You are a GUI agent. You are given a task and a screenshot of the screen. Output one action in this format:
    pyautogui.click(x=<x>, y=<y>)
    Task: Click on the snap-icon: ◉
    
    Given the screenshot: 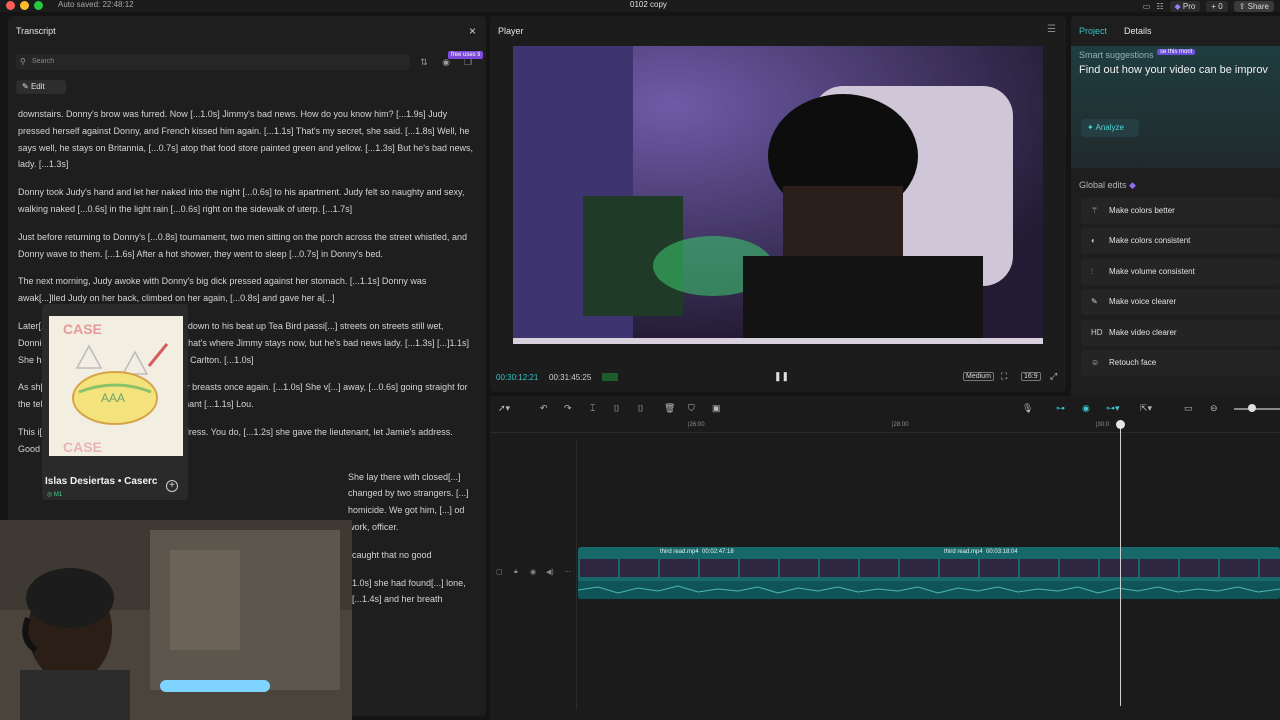 What is the action you would take?
    pyautogui.click(x=1086, y=408)
    